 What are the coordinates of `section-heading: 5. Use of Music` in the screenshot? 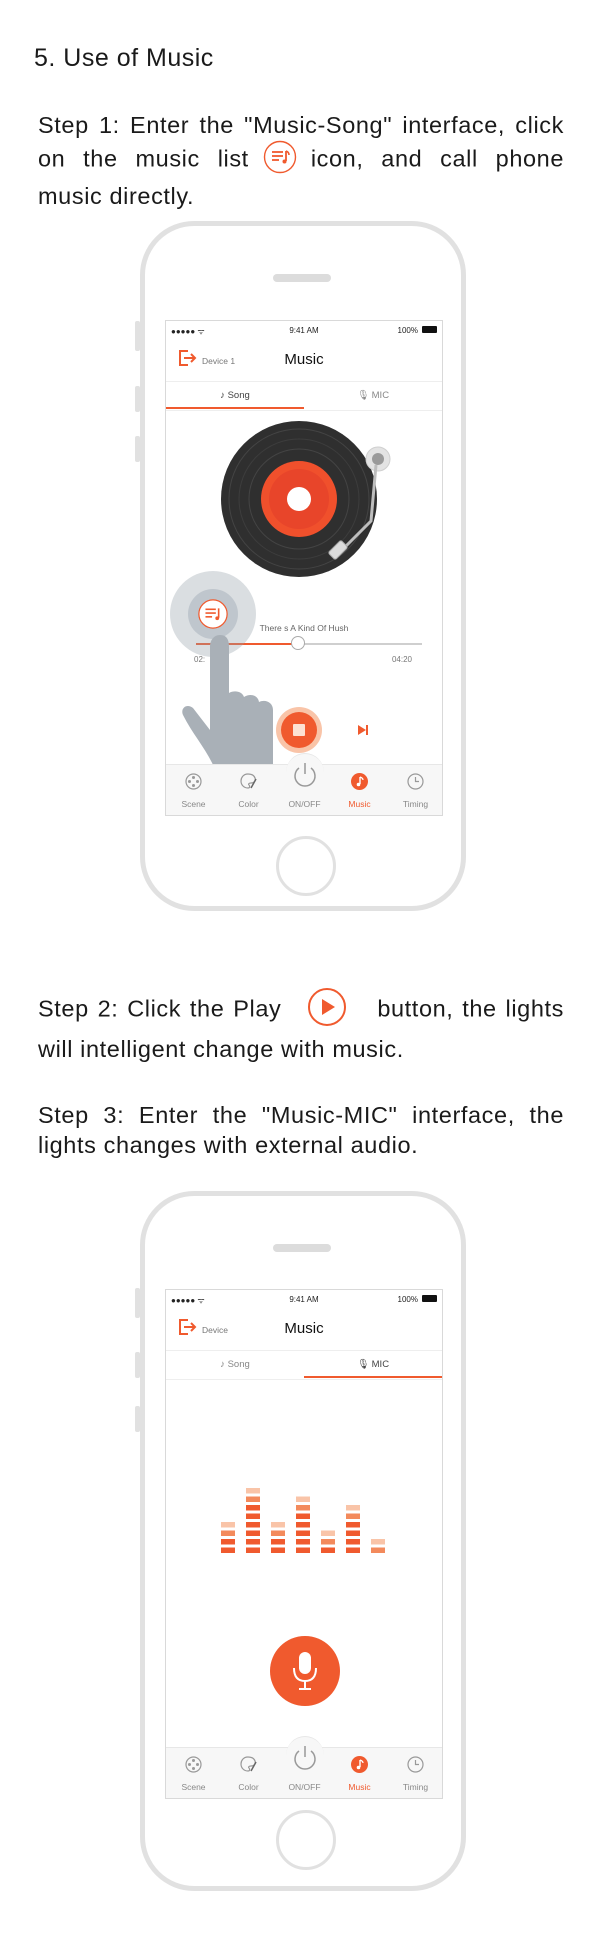 It's located at (124, 58).